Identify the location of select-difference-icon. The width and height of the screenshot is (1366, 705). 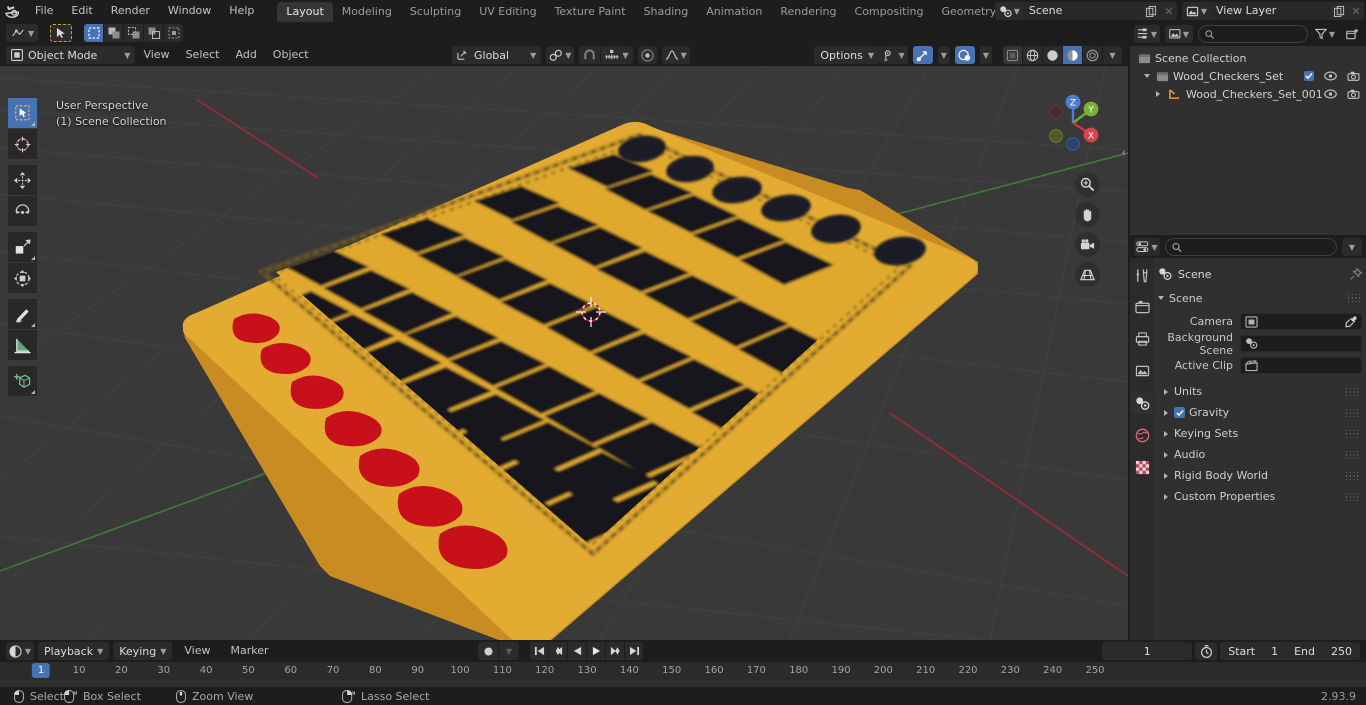
(154, 33).